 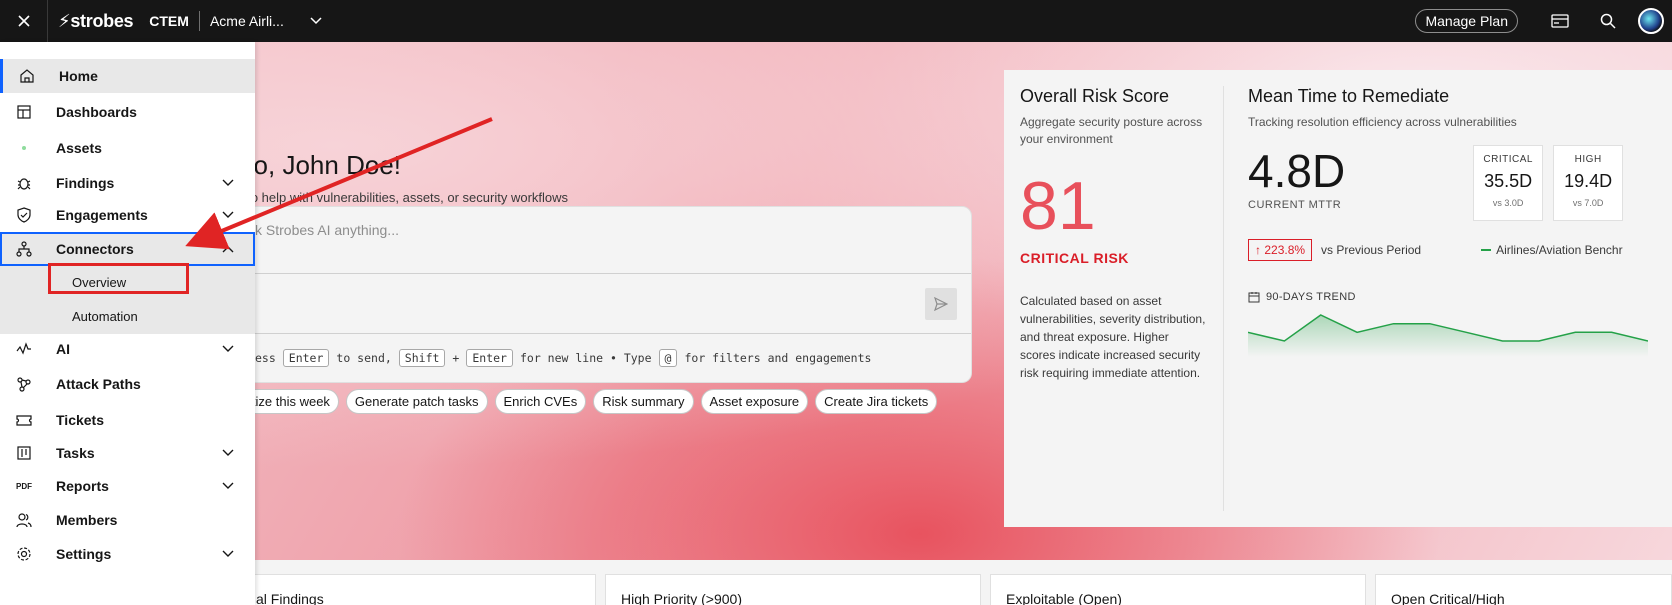 What do you see at coordinates (1588, 203) in the screenshot?
I see `severity-benchmark: vs 7.0D` at bounding box center [1588, 203].